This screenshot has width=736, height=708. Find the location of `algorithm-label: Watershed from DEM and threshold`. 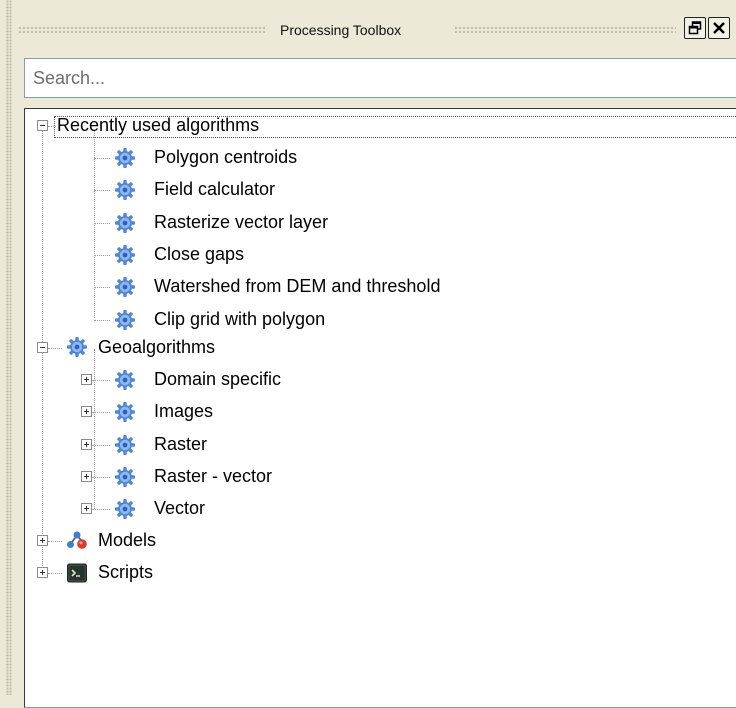

algorithm-label: Watershed from DEM and threshold is located at coordinates (297, 286).